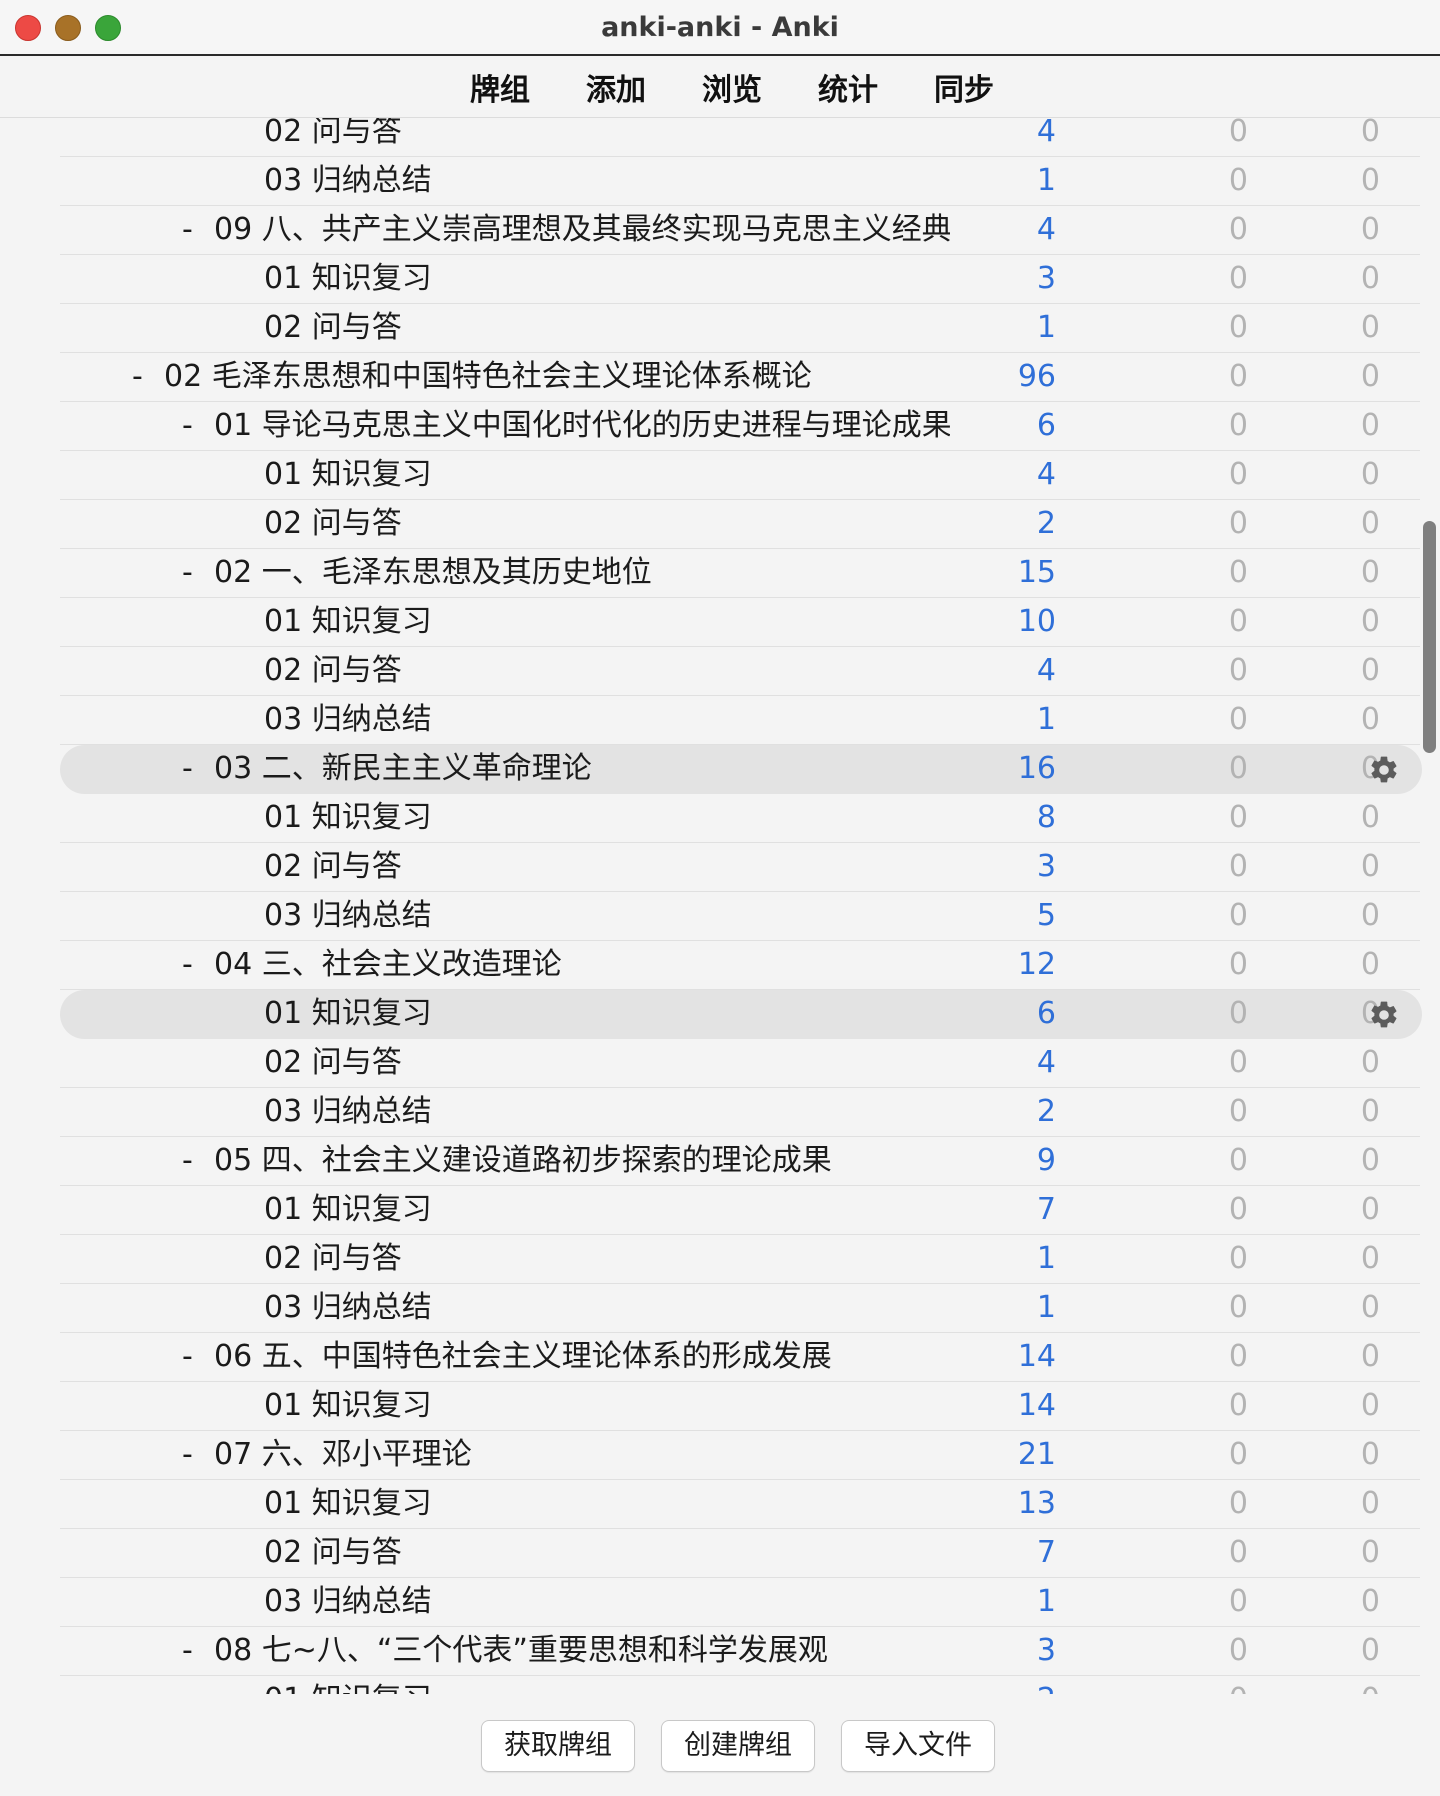 The image size is (1440, 1796). Describe the element at coordinates (523, 1357) in the screenshot. I see `deck-name: 06 五、中国特色社会主义理论体系的形成发展` at that location.